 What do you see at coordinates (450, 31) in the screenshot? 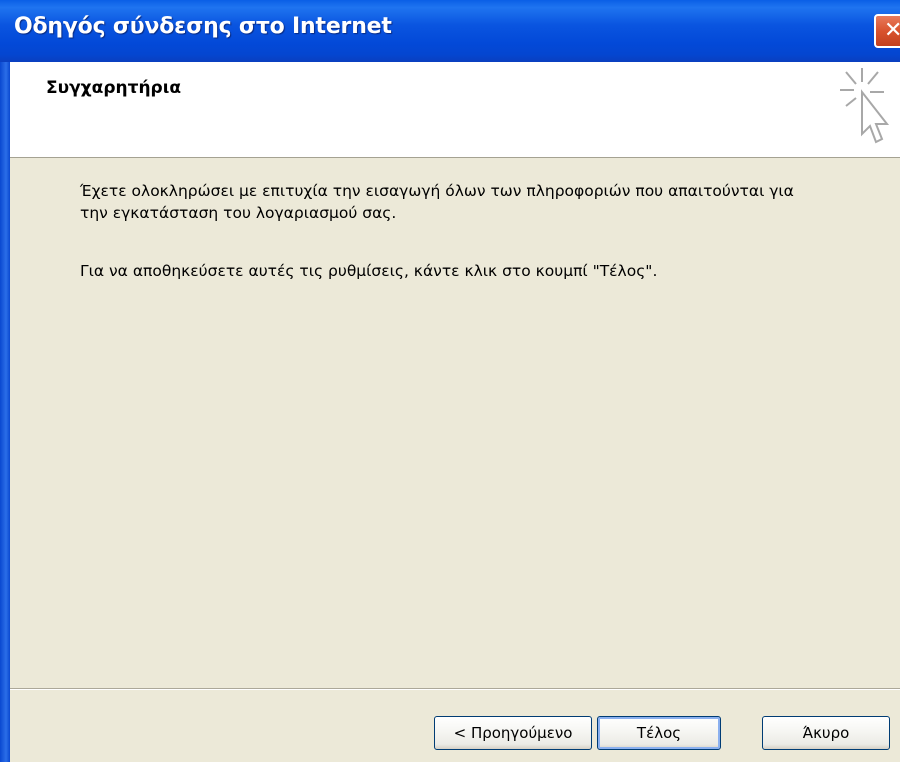
I see `title-bar: Οδηγός σύνδεσης στο Internet ✕` at bounding box center [450, 31].